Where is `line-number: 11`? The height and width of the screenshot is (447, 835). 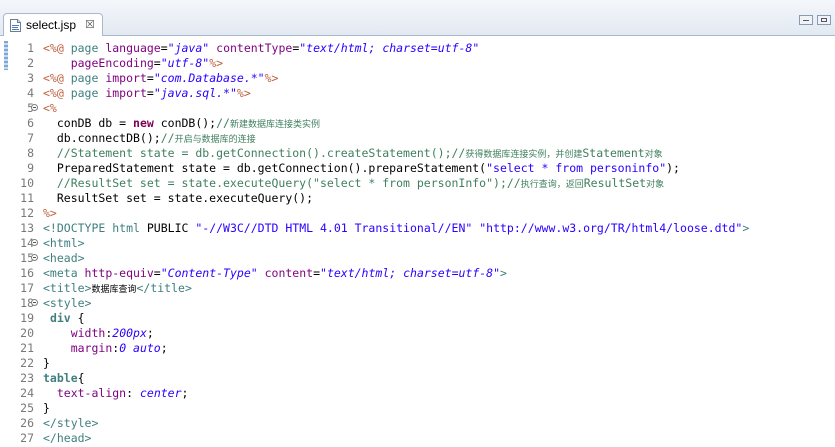 line-number: 11 is located at coordinates (27, 198).